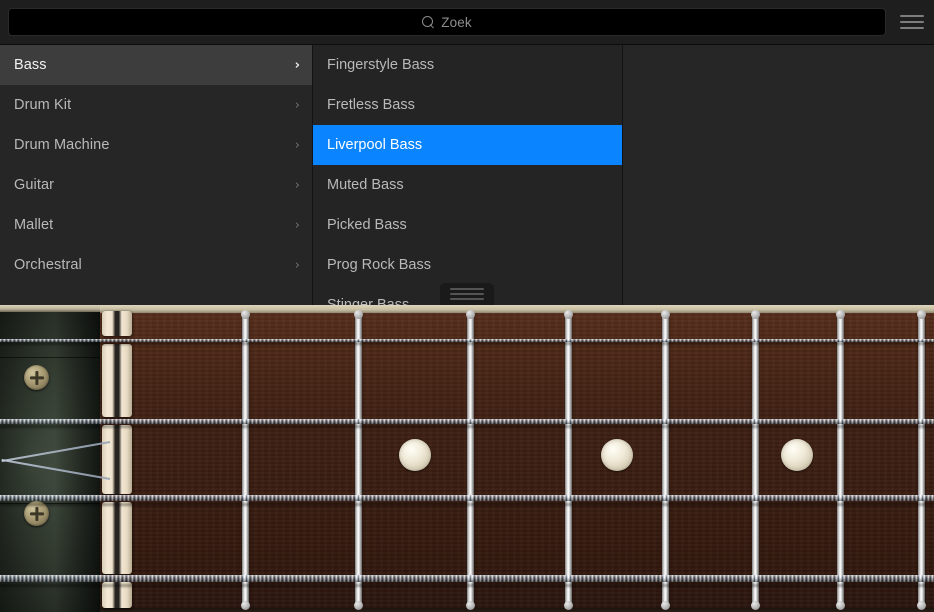 The height and width of the screenshot is (612, 934). Describe the element at coordinates (379, 265) in the screenshot. I see `preset-item-label: Prog Rock Bass` at that location.